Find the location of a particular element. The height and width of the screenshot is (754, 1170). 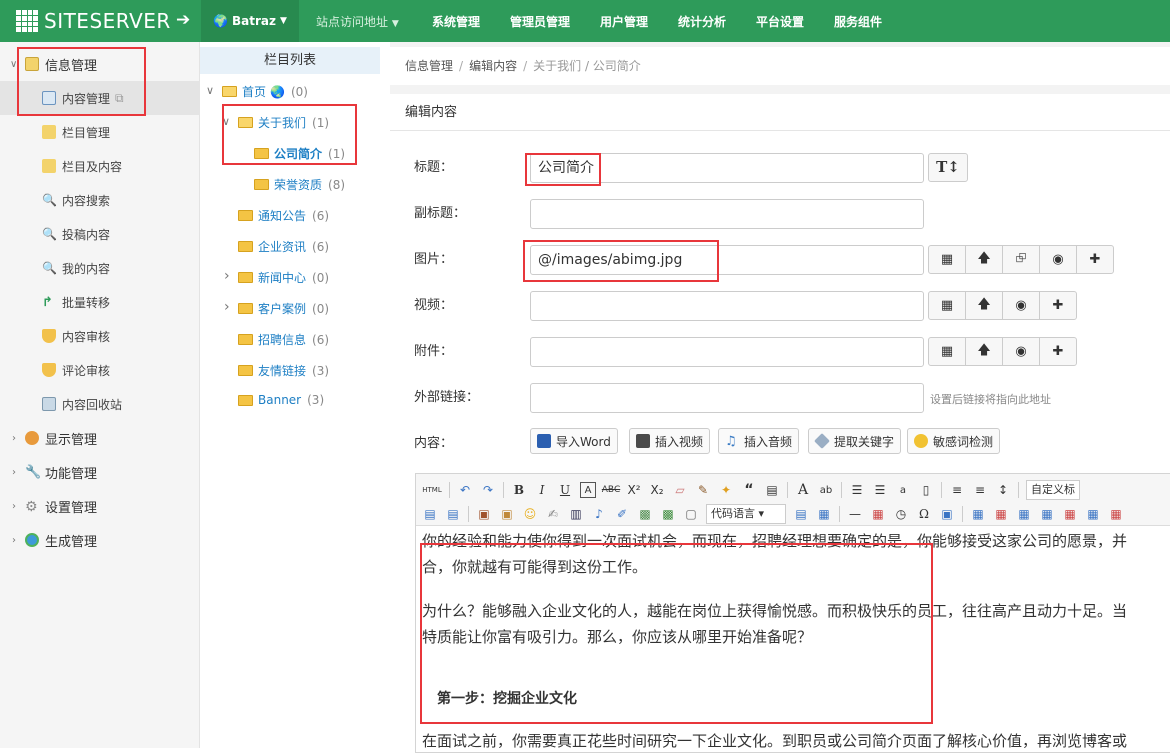

indent-icon: ▤ is located at coordinates (430, 514).